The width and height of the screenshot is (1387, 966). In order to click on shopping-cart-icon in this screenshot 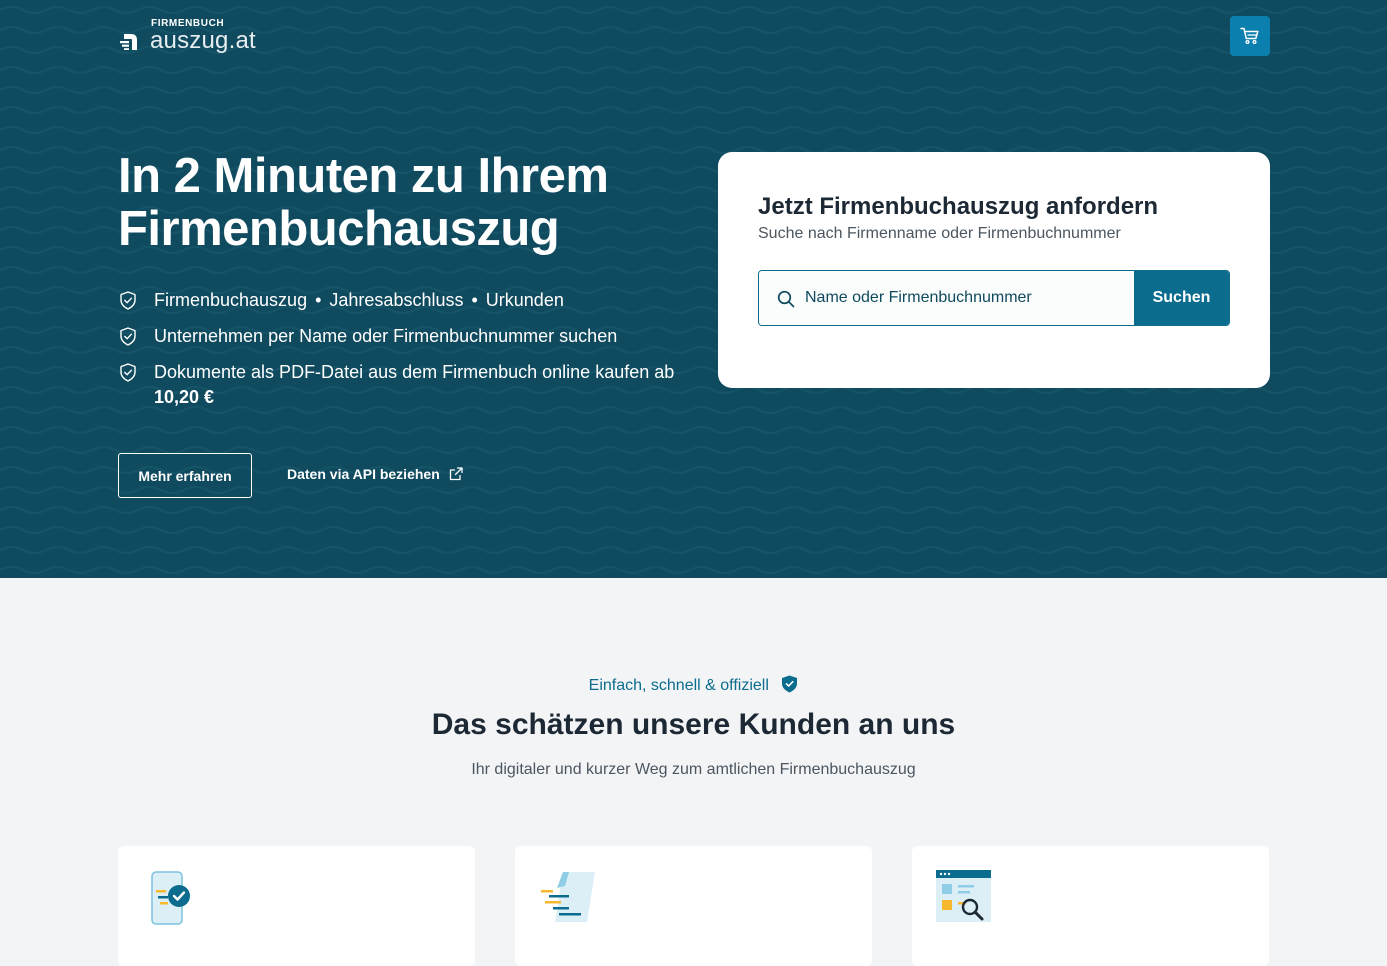, I will do `click(1249, 36)`.